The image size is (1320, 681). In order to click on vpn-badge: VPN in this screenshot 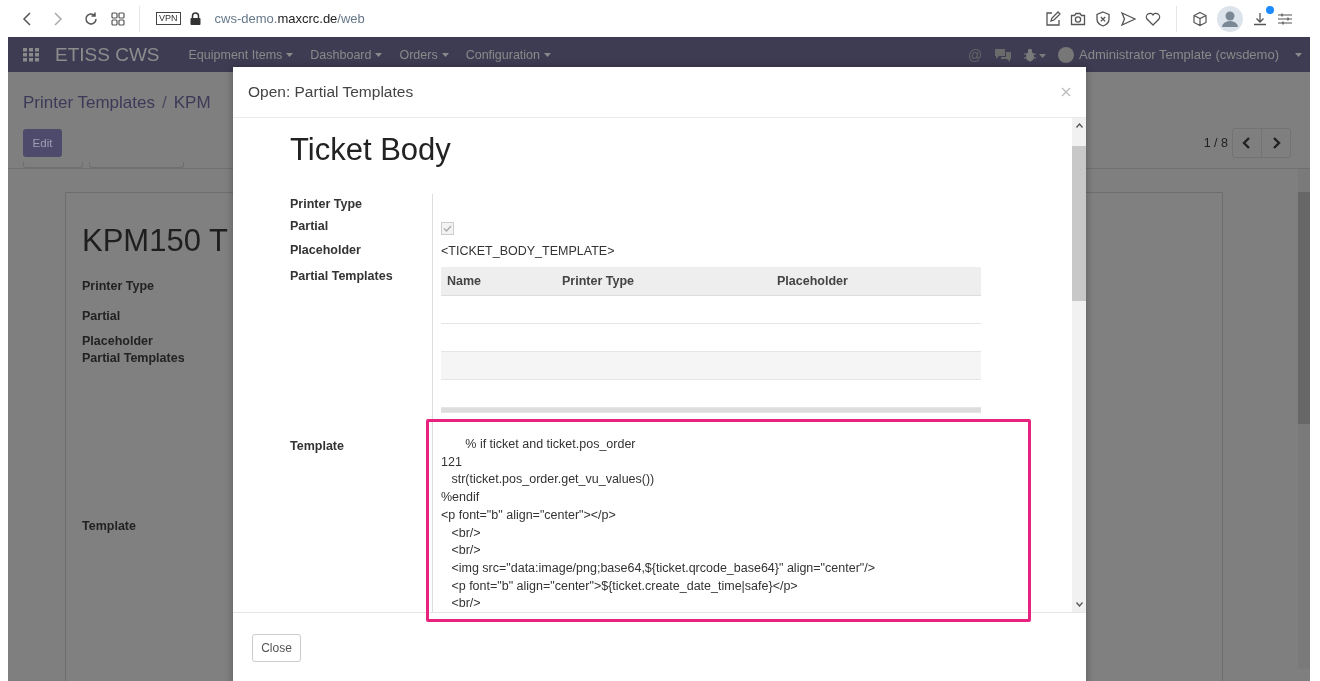, I will do `click(168, 18)`.